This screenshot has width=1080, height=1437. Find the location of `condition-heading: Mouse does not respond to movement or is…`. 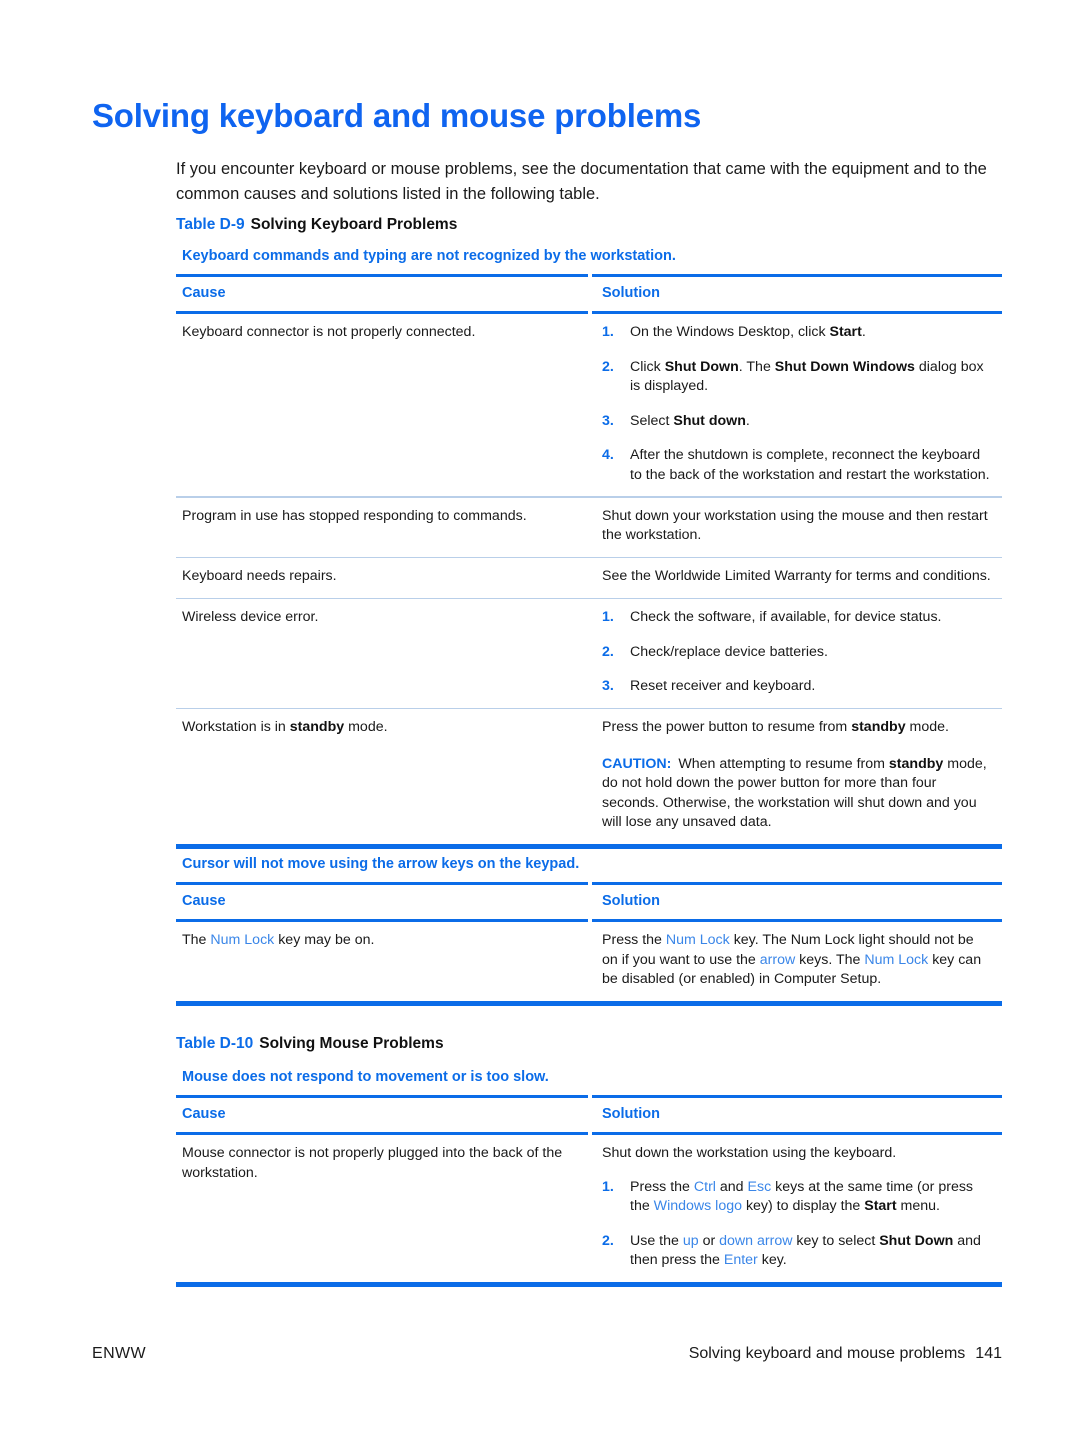

condition-heading: Mouse does not respond to movement or is… is located at coordinates (365, 1077).